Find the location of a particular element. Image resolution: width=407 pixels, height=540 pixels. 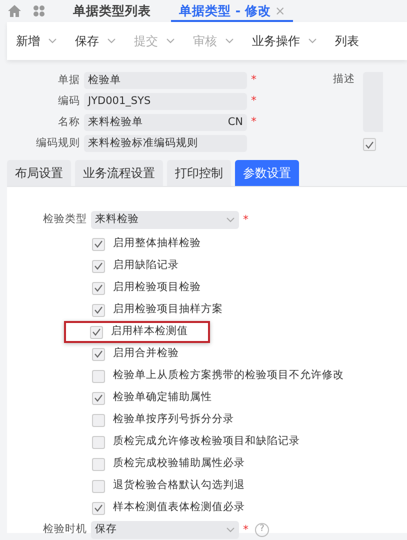

checkbox-label: 样本检测值表体检测值必录 is located at coordinates (179, 508).